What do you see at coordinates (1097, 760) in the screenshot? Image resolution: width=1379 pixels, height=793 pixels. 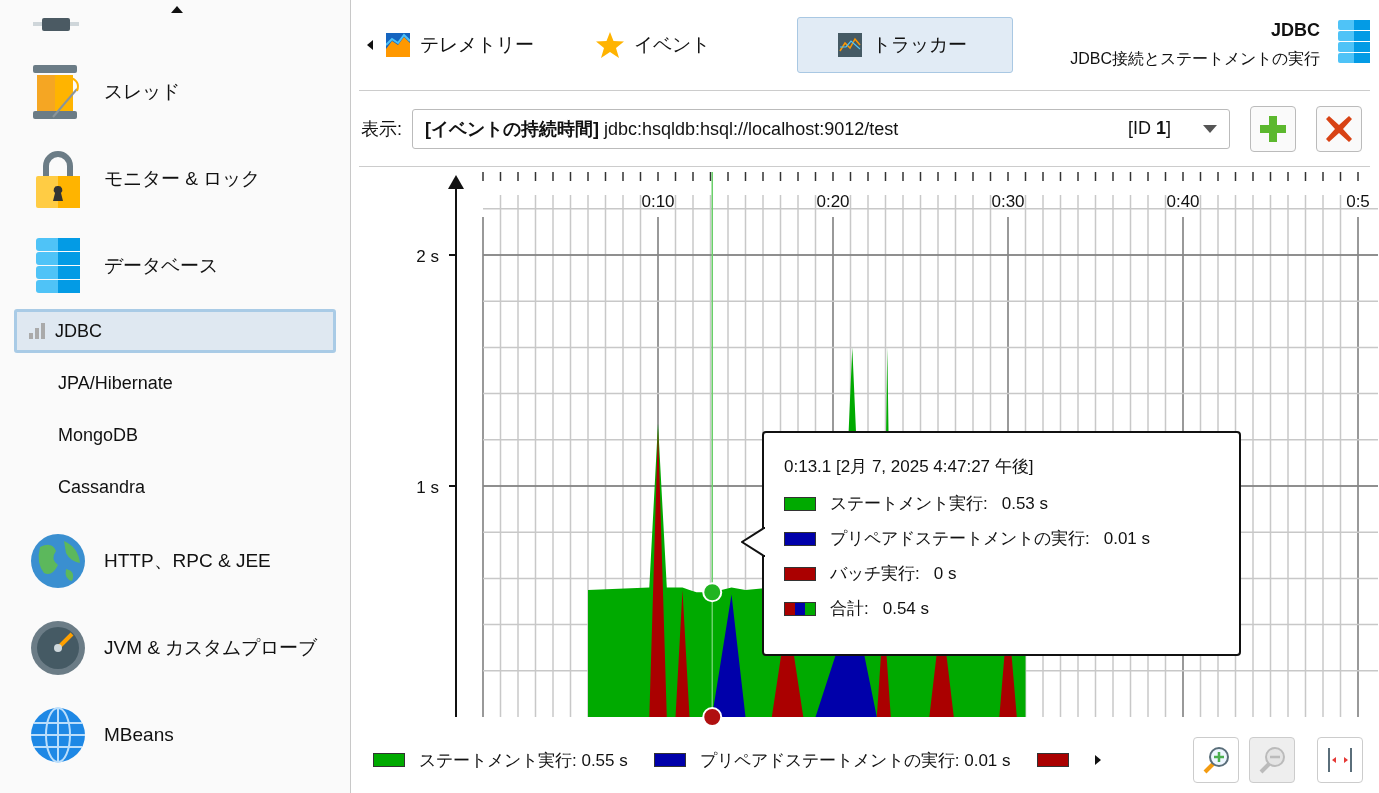 I see `scroll-right-icon` at bounding box center [1097, 760].